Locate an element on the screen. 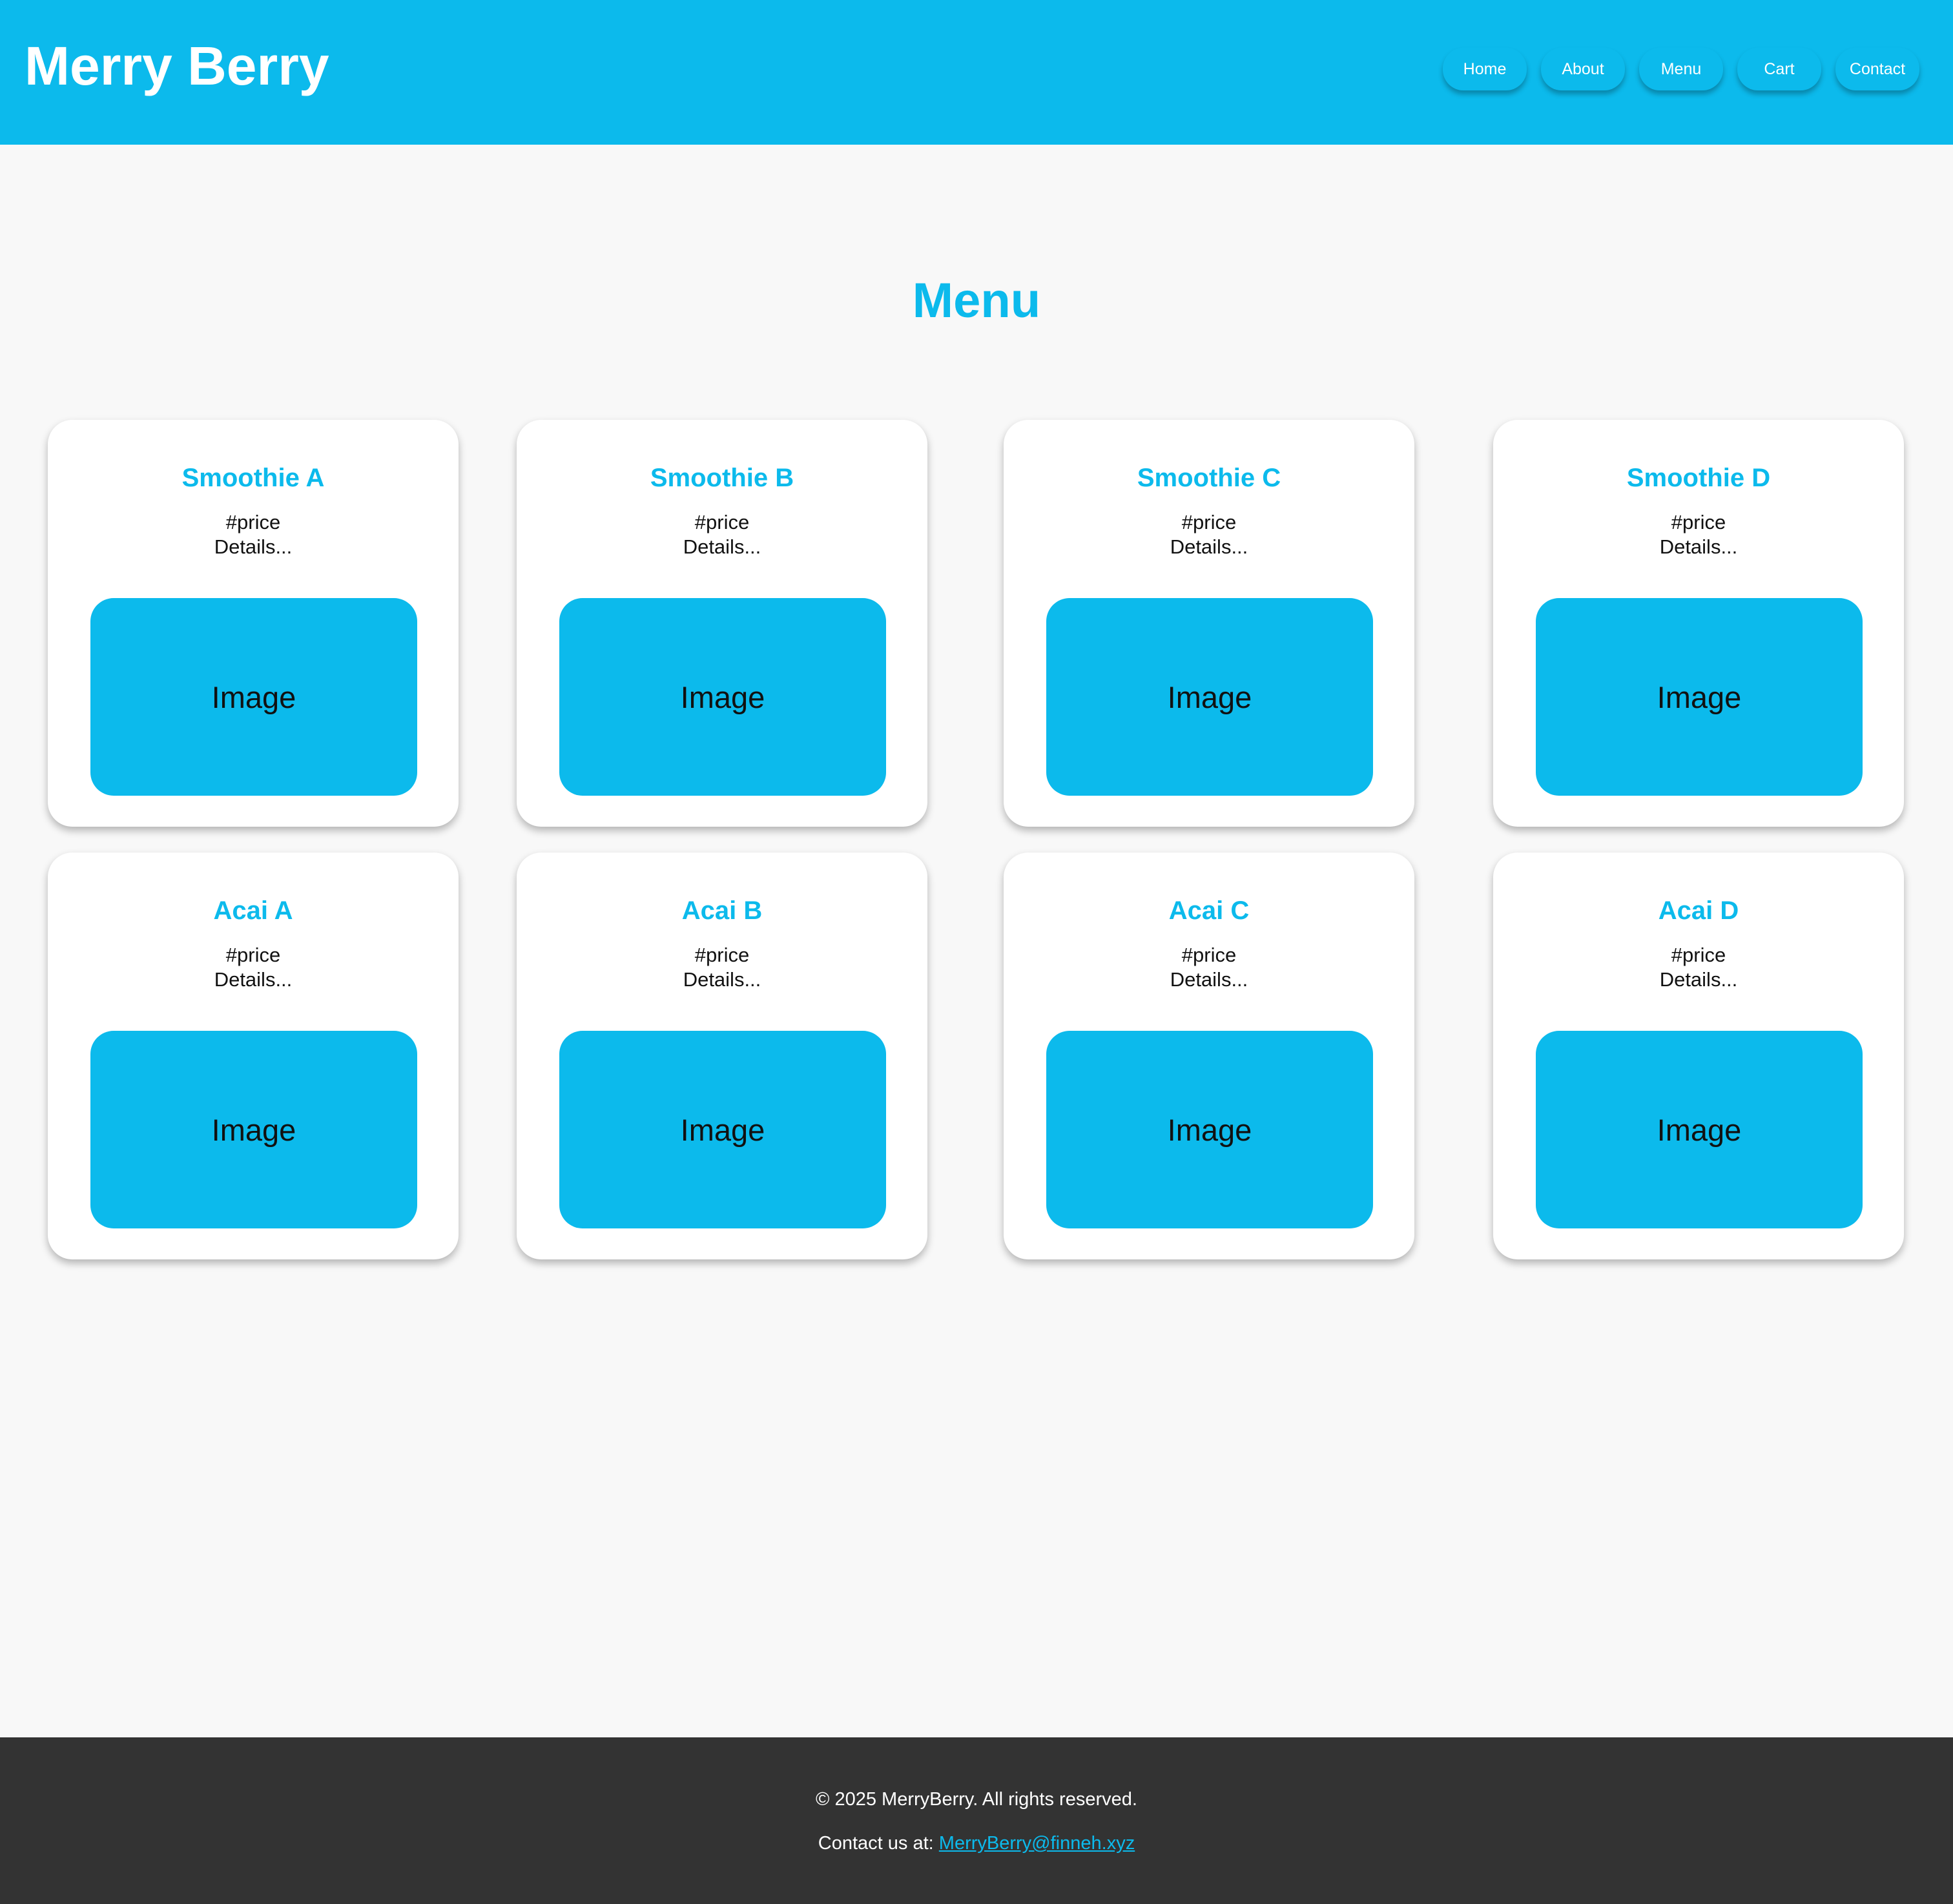 The height and width of the screenshot is (1904, 1953). copyright-text: © 2025 MerryBerry. All rights reserved. is located at coordinates (976, 1799).